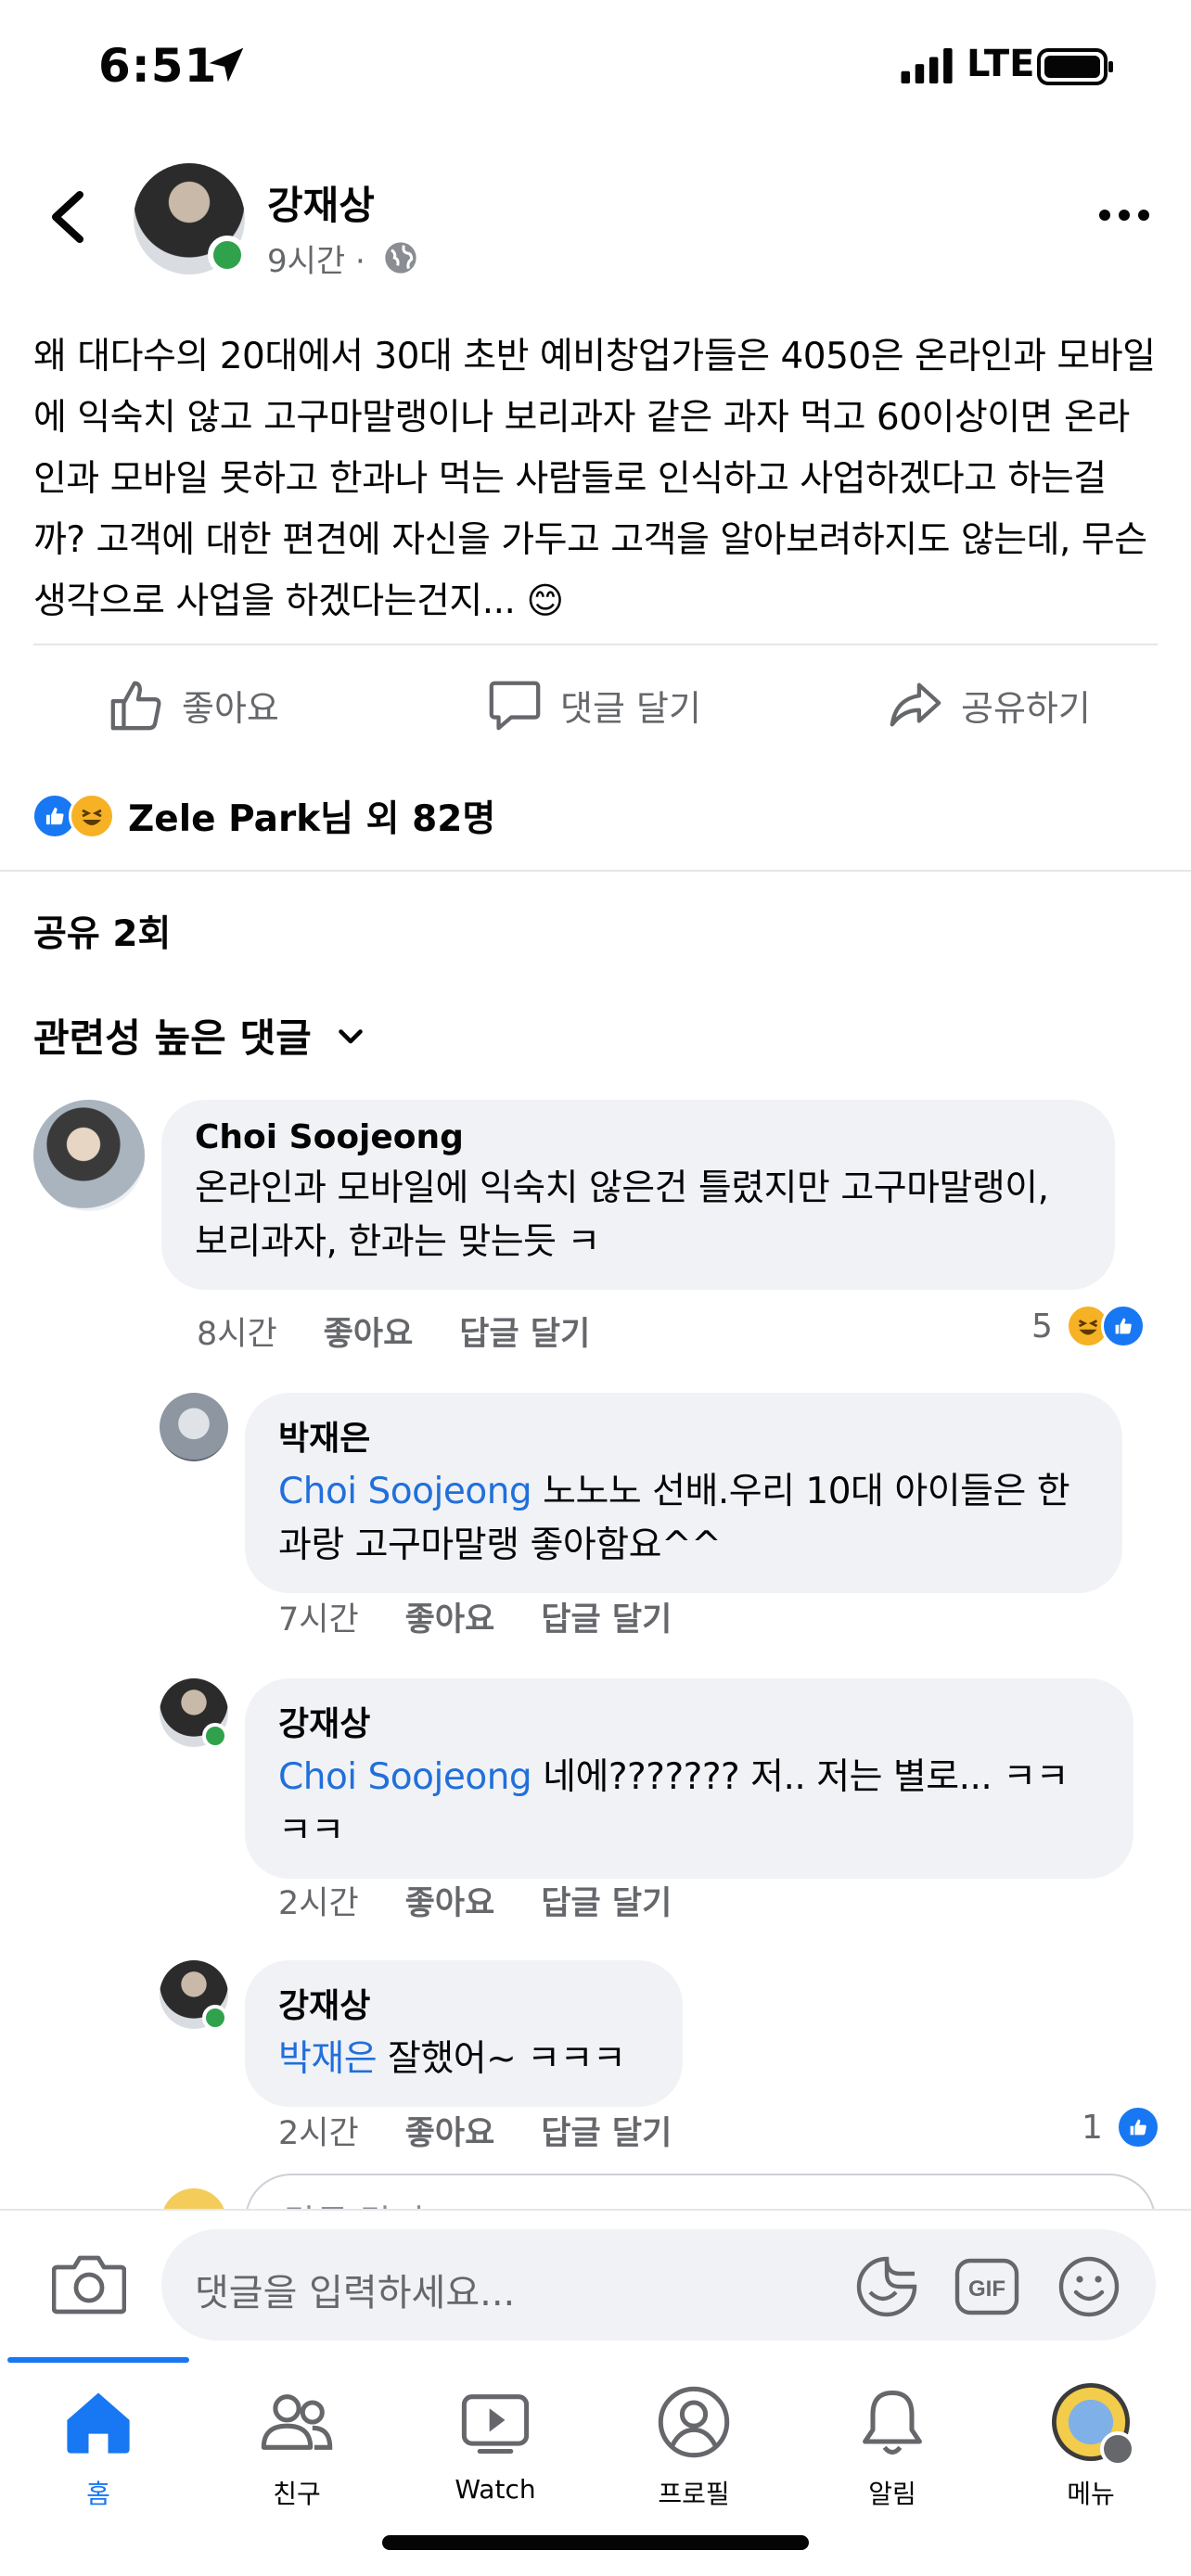 The height and width of the screenshot is (2576, 1191). Describe the element at coordinates (98, 2423) in the screenshot. I see `home-icon` at that location.